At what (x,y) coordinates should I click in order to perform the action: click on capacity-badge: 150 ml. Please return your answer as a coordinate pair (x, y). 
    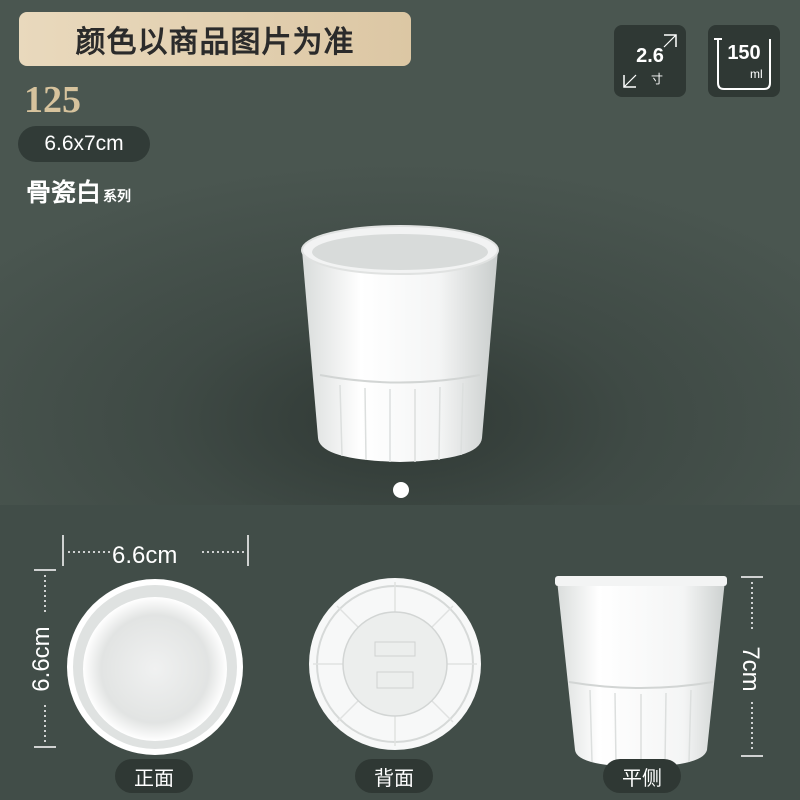
    Looking at the image, I should click on (744, 61).